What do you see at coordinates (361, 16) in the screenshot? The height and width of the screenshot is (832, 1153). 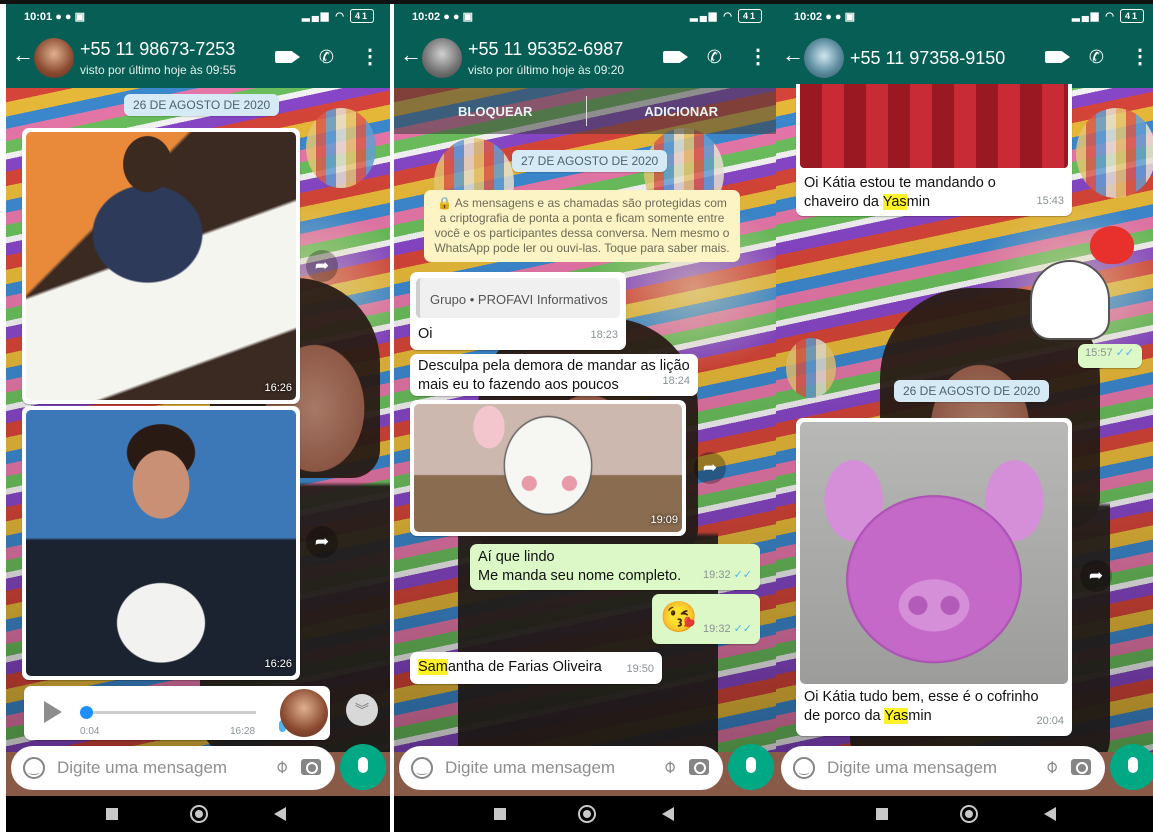 I see `battery-icon: 41` at bounding box center [361, 16].